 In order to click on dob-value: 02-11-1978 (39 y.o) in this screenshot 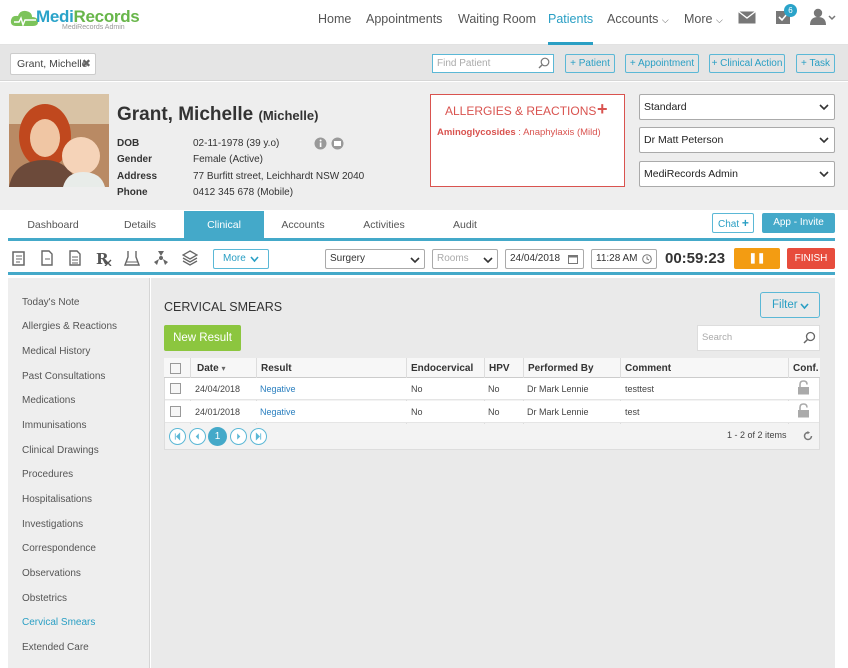, I will do `click(236, 143)`.